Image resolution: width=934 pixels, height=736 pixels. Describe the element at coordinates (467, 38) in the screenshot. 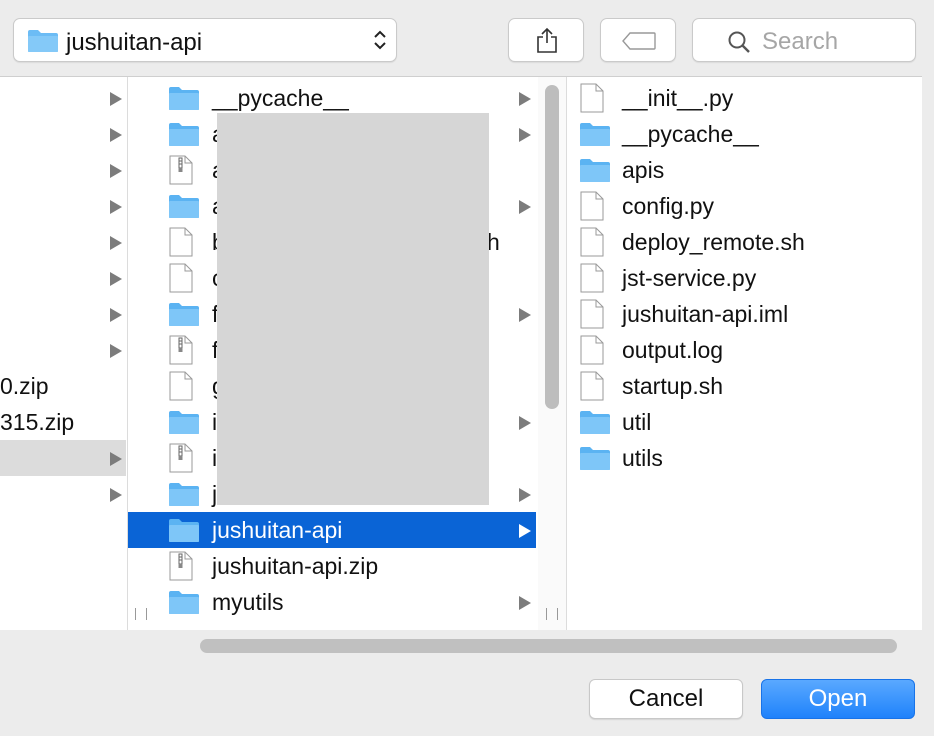

I see `toolbar: jushuitan-api Search` at that location.